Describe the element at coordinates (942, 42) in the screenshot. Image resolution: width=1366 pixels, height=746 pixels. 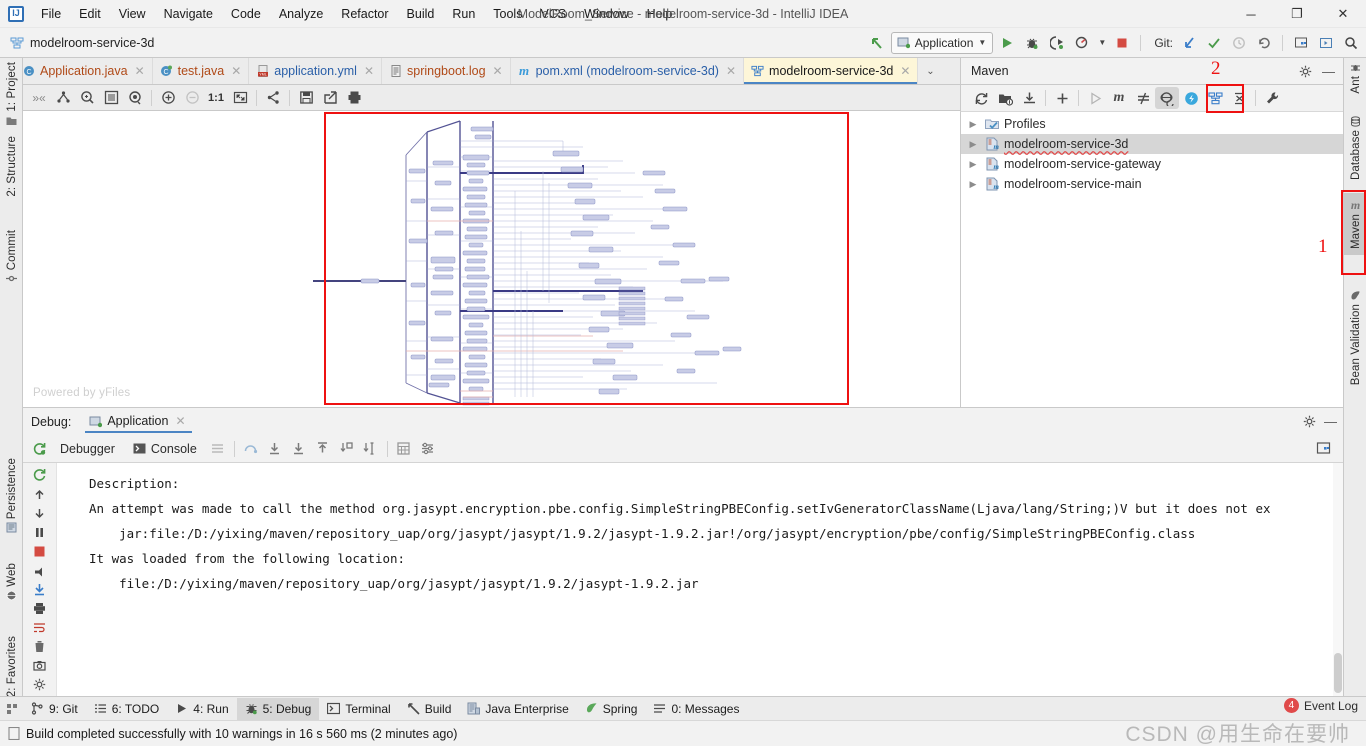
I see `run-configuration-selector: Application ▼` at that location.